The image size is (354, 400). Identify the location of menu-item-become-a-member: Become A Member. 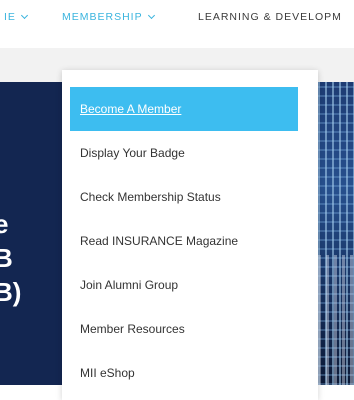
(184, 109).